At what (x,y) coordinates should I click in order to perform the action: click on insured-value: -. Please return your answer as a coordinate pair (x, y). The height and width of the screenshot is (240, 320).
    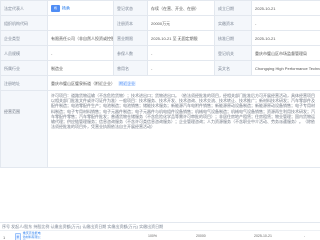
    Looking at the image, I should click on (181, 53).